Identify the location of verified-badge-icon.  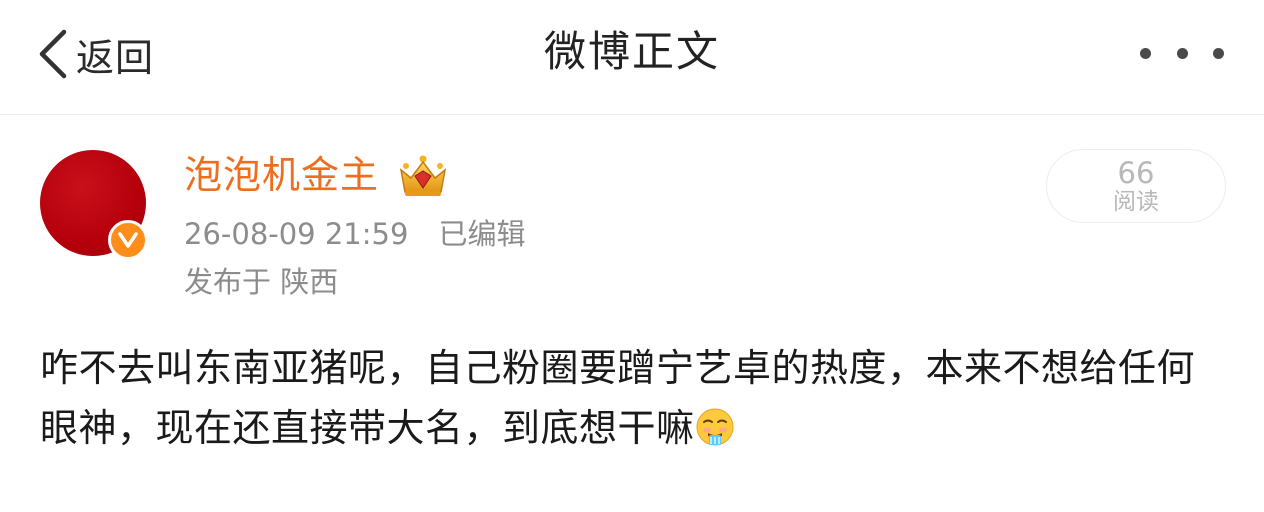
(128, 240).